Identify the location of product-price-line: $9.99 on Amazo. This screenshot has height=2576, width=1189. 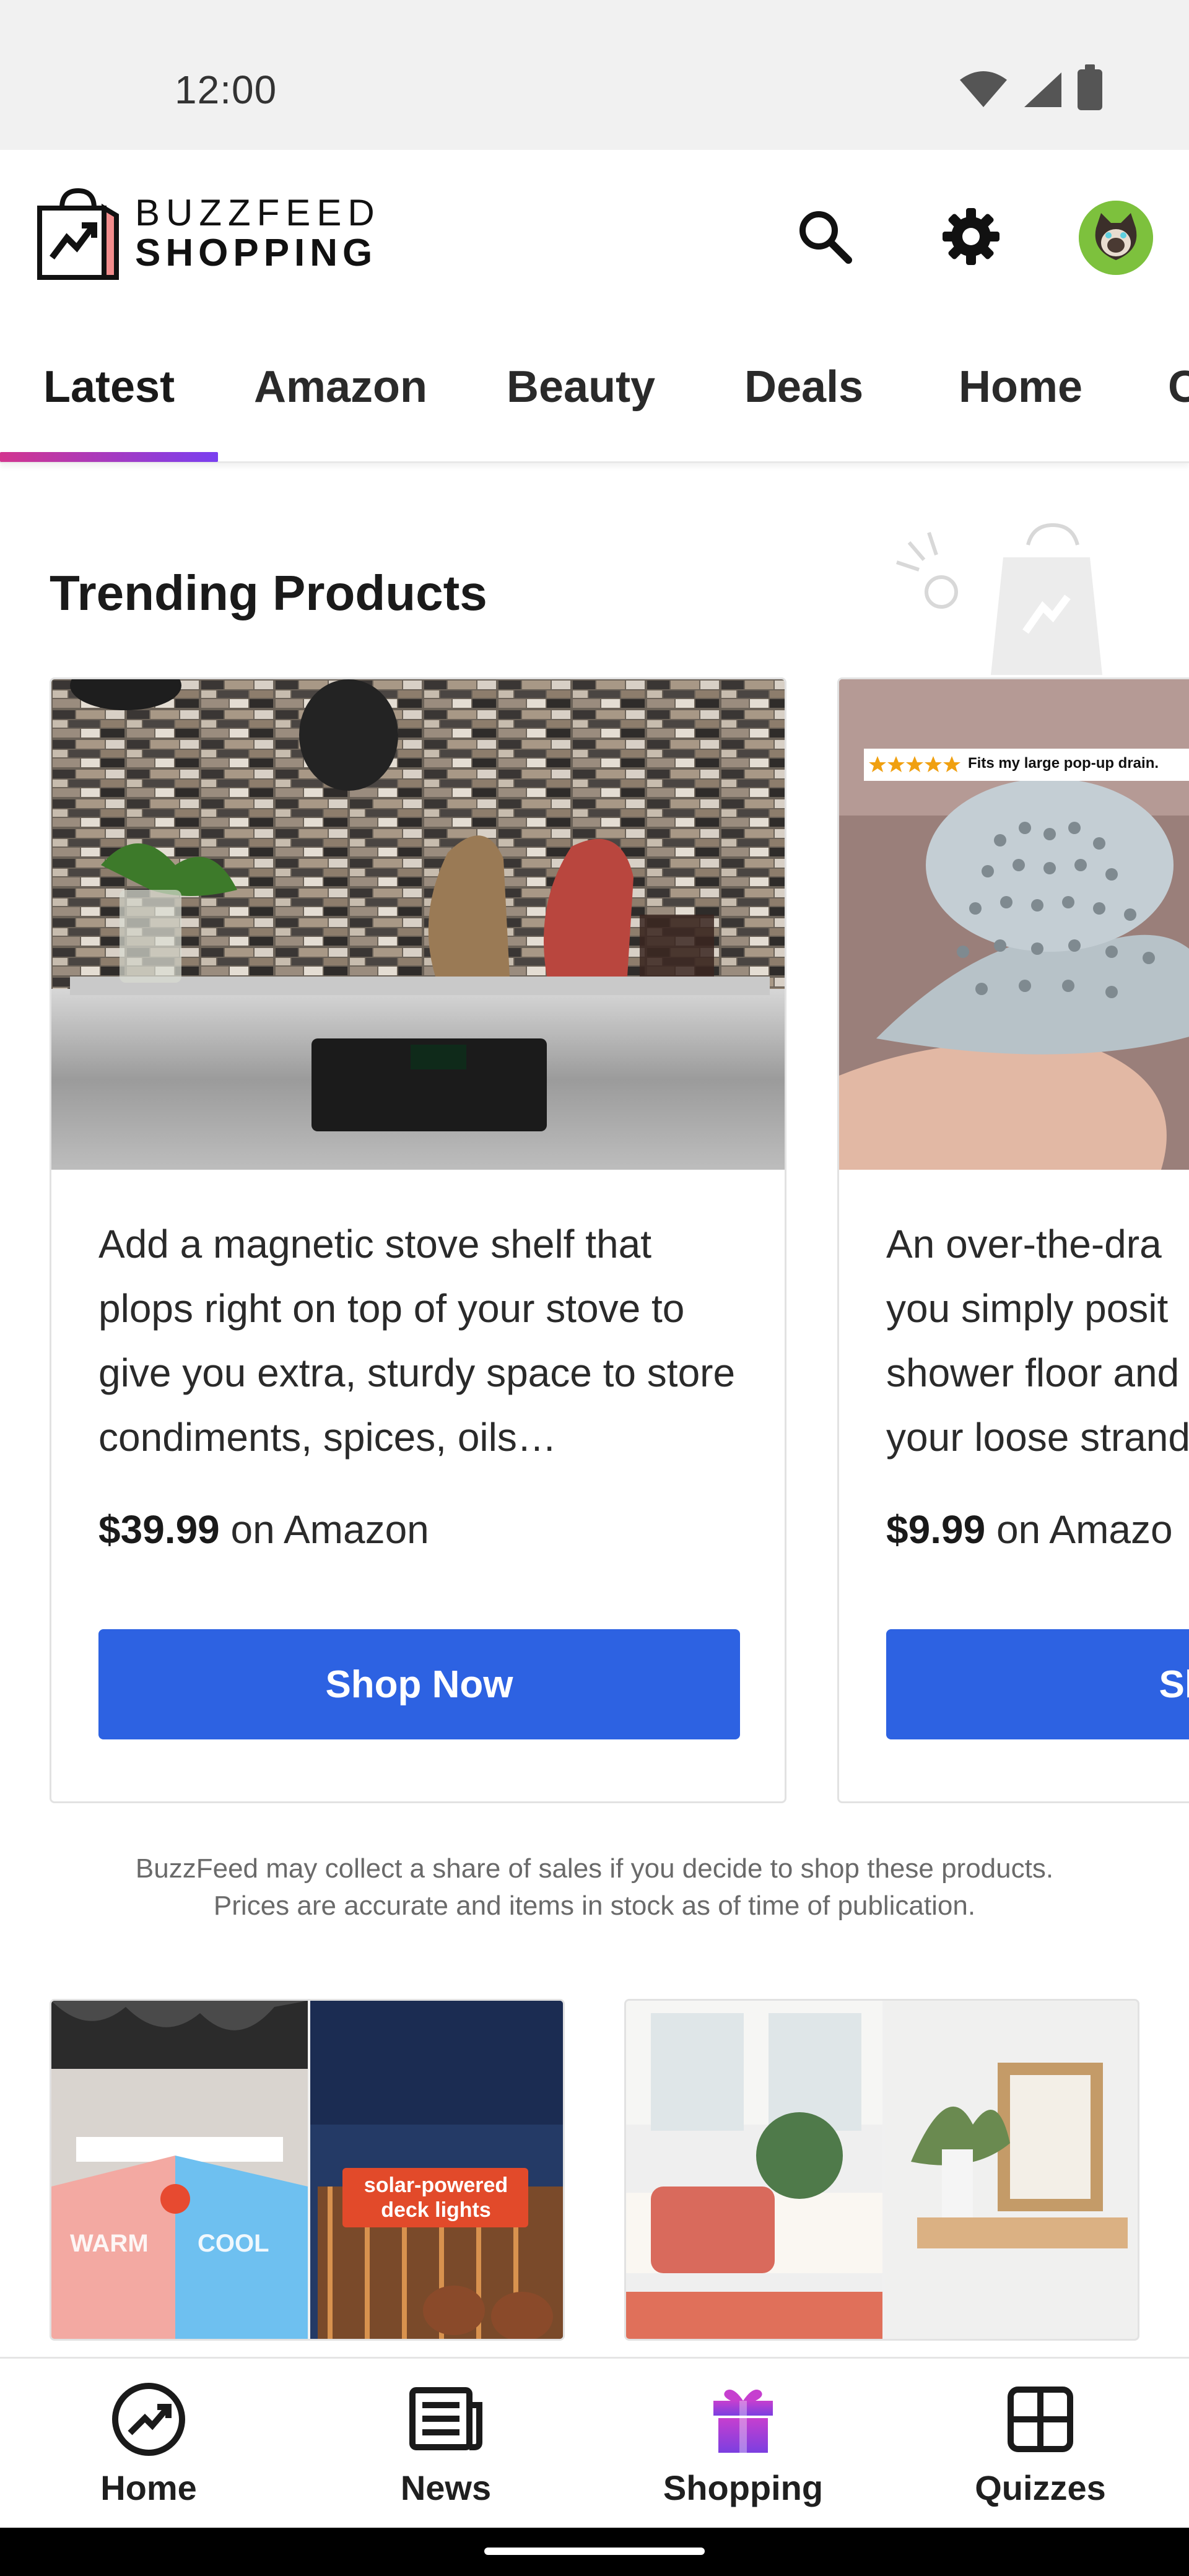
(1029, 1529).